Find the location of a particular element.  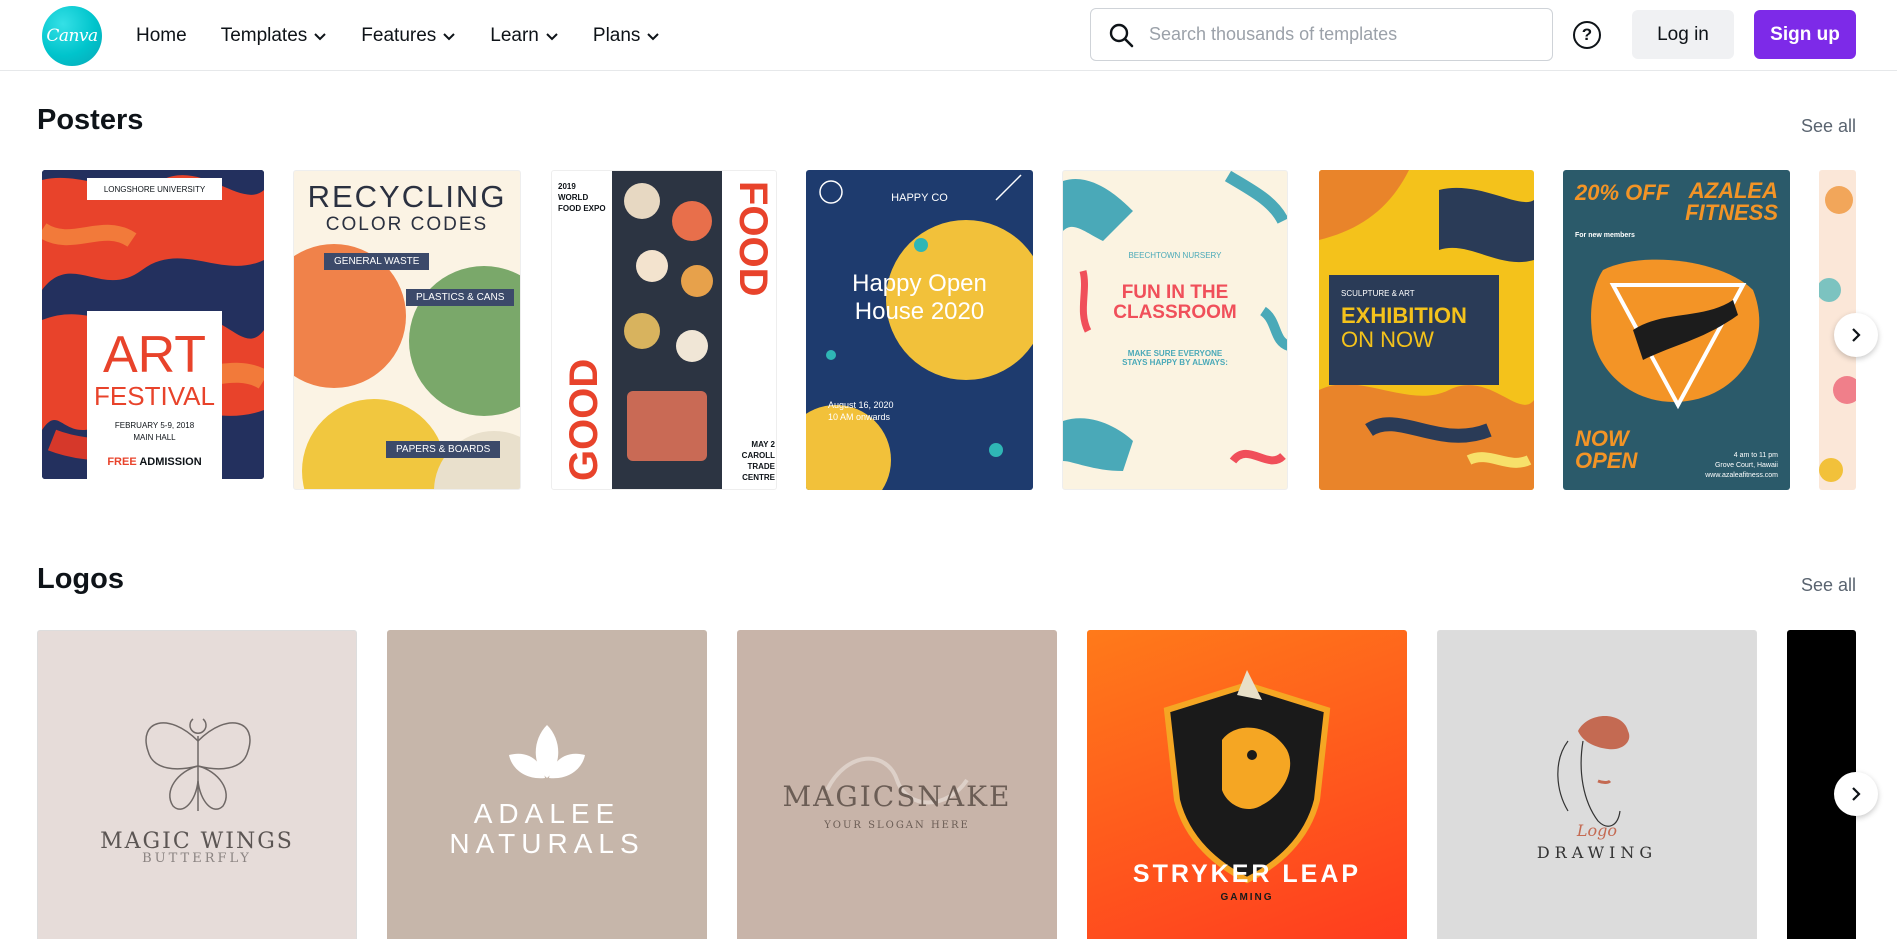

logo-card-adalee: ADALEE NATURALS is located at coordinates (547, 784).